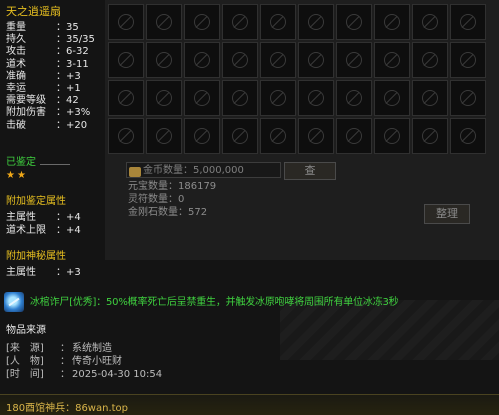 Image resolution: width=499 pixels, height=415 pixels. What do you see at coordinates (252, 302) in the screenshot?
I see `skill-description: 50%概率死亡后呈禁重生，并触发冰原咆哮将周围所有单位冰冻3秒` at bounding box center [252, 302].